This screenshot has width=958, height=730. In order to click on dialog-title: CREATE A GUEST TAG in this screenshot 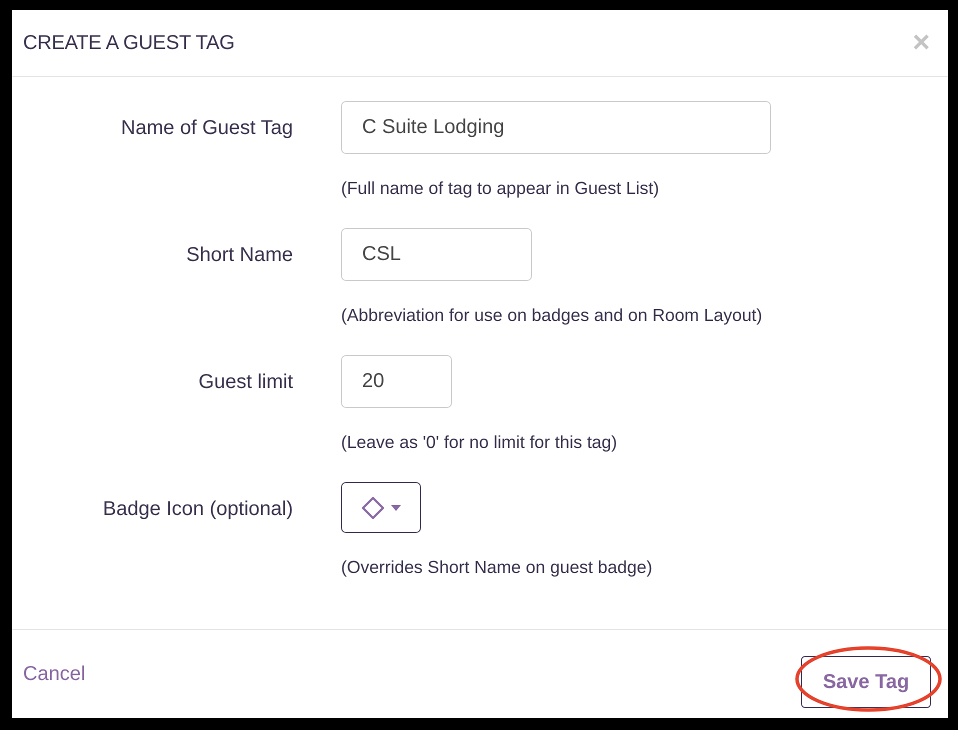, I will do `click(129, 43)`.